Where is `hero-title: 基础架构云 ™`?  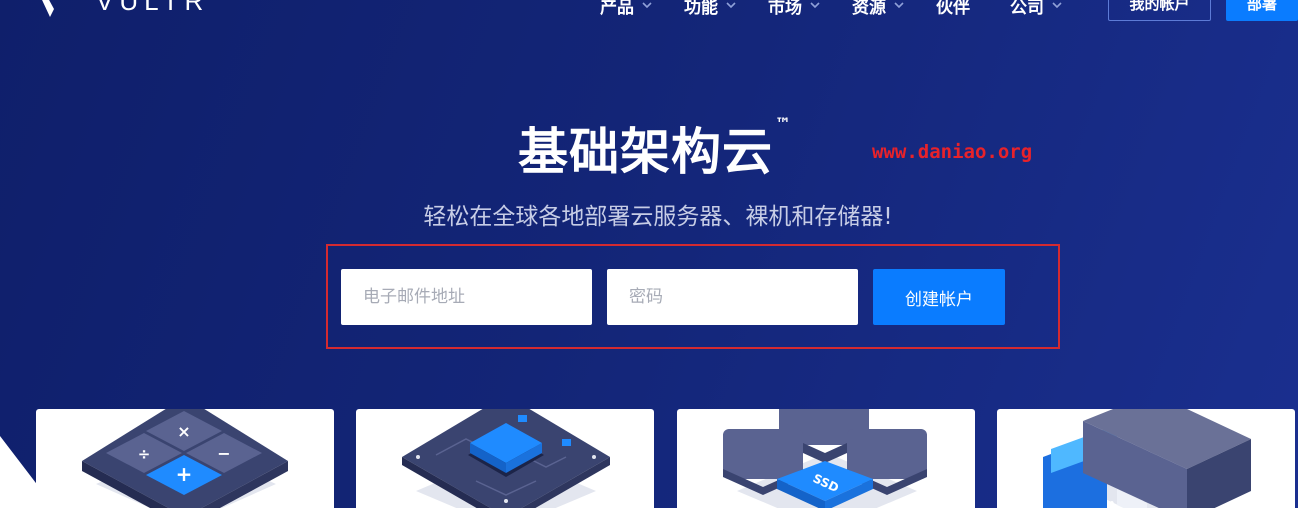
hero-title: 基础架构云 ™ is located at coordinates (649, 148).